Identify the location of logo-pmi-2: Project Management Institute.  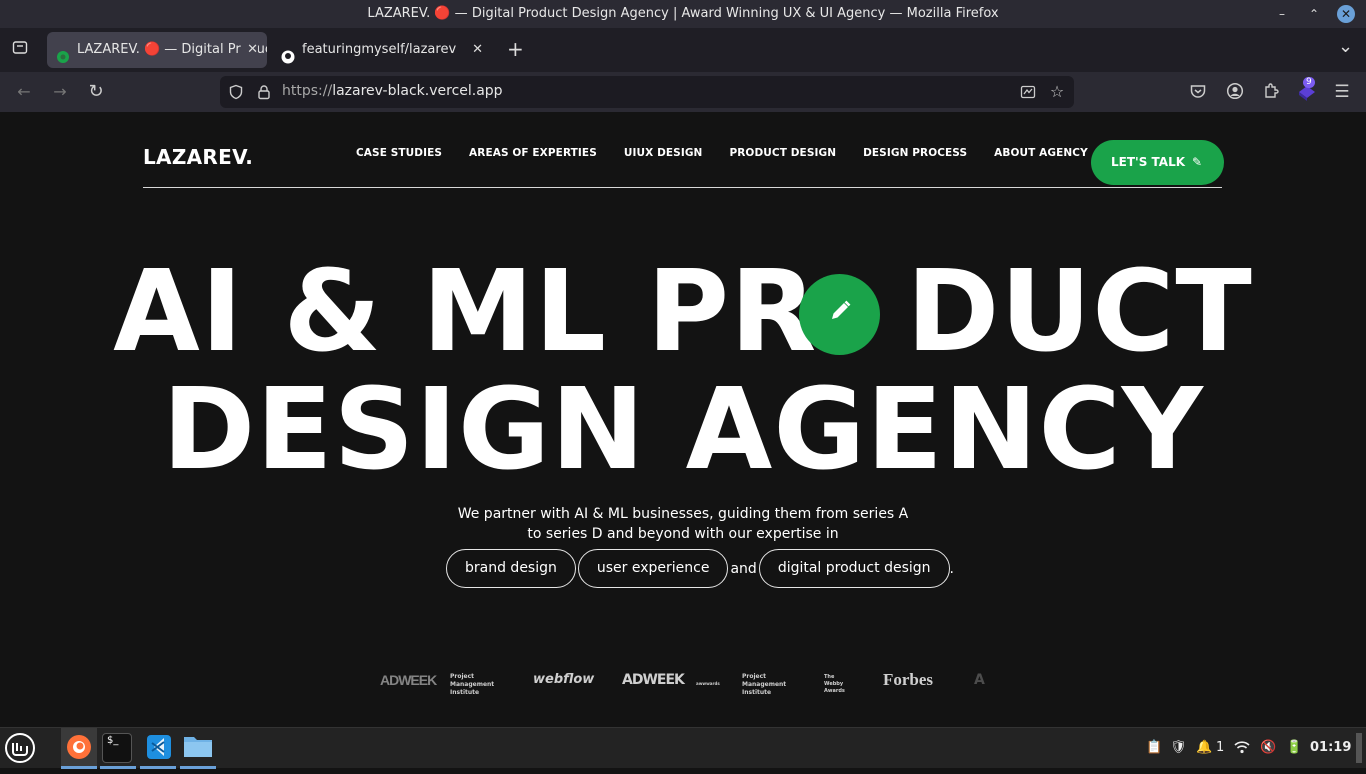
(764, 684).